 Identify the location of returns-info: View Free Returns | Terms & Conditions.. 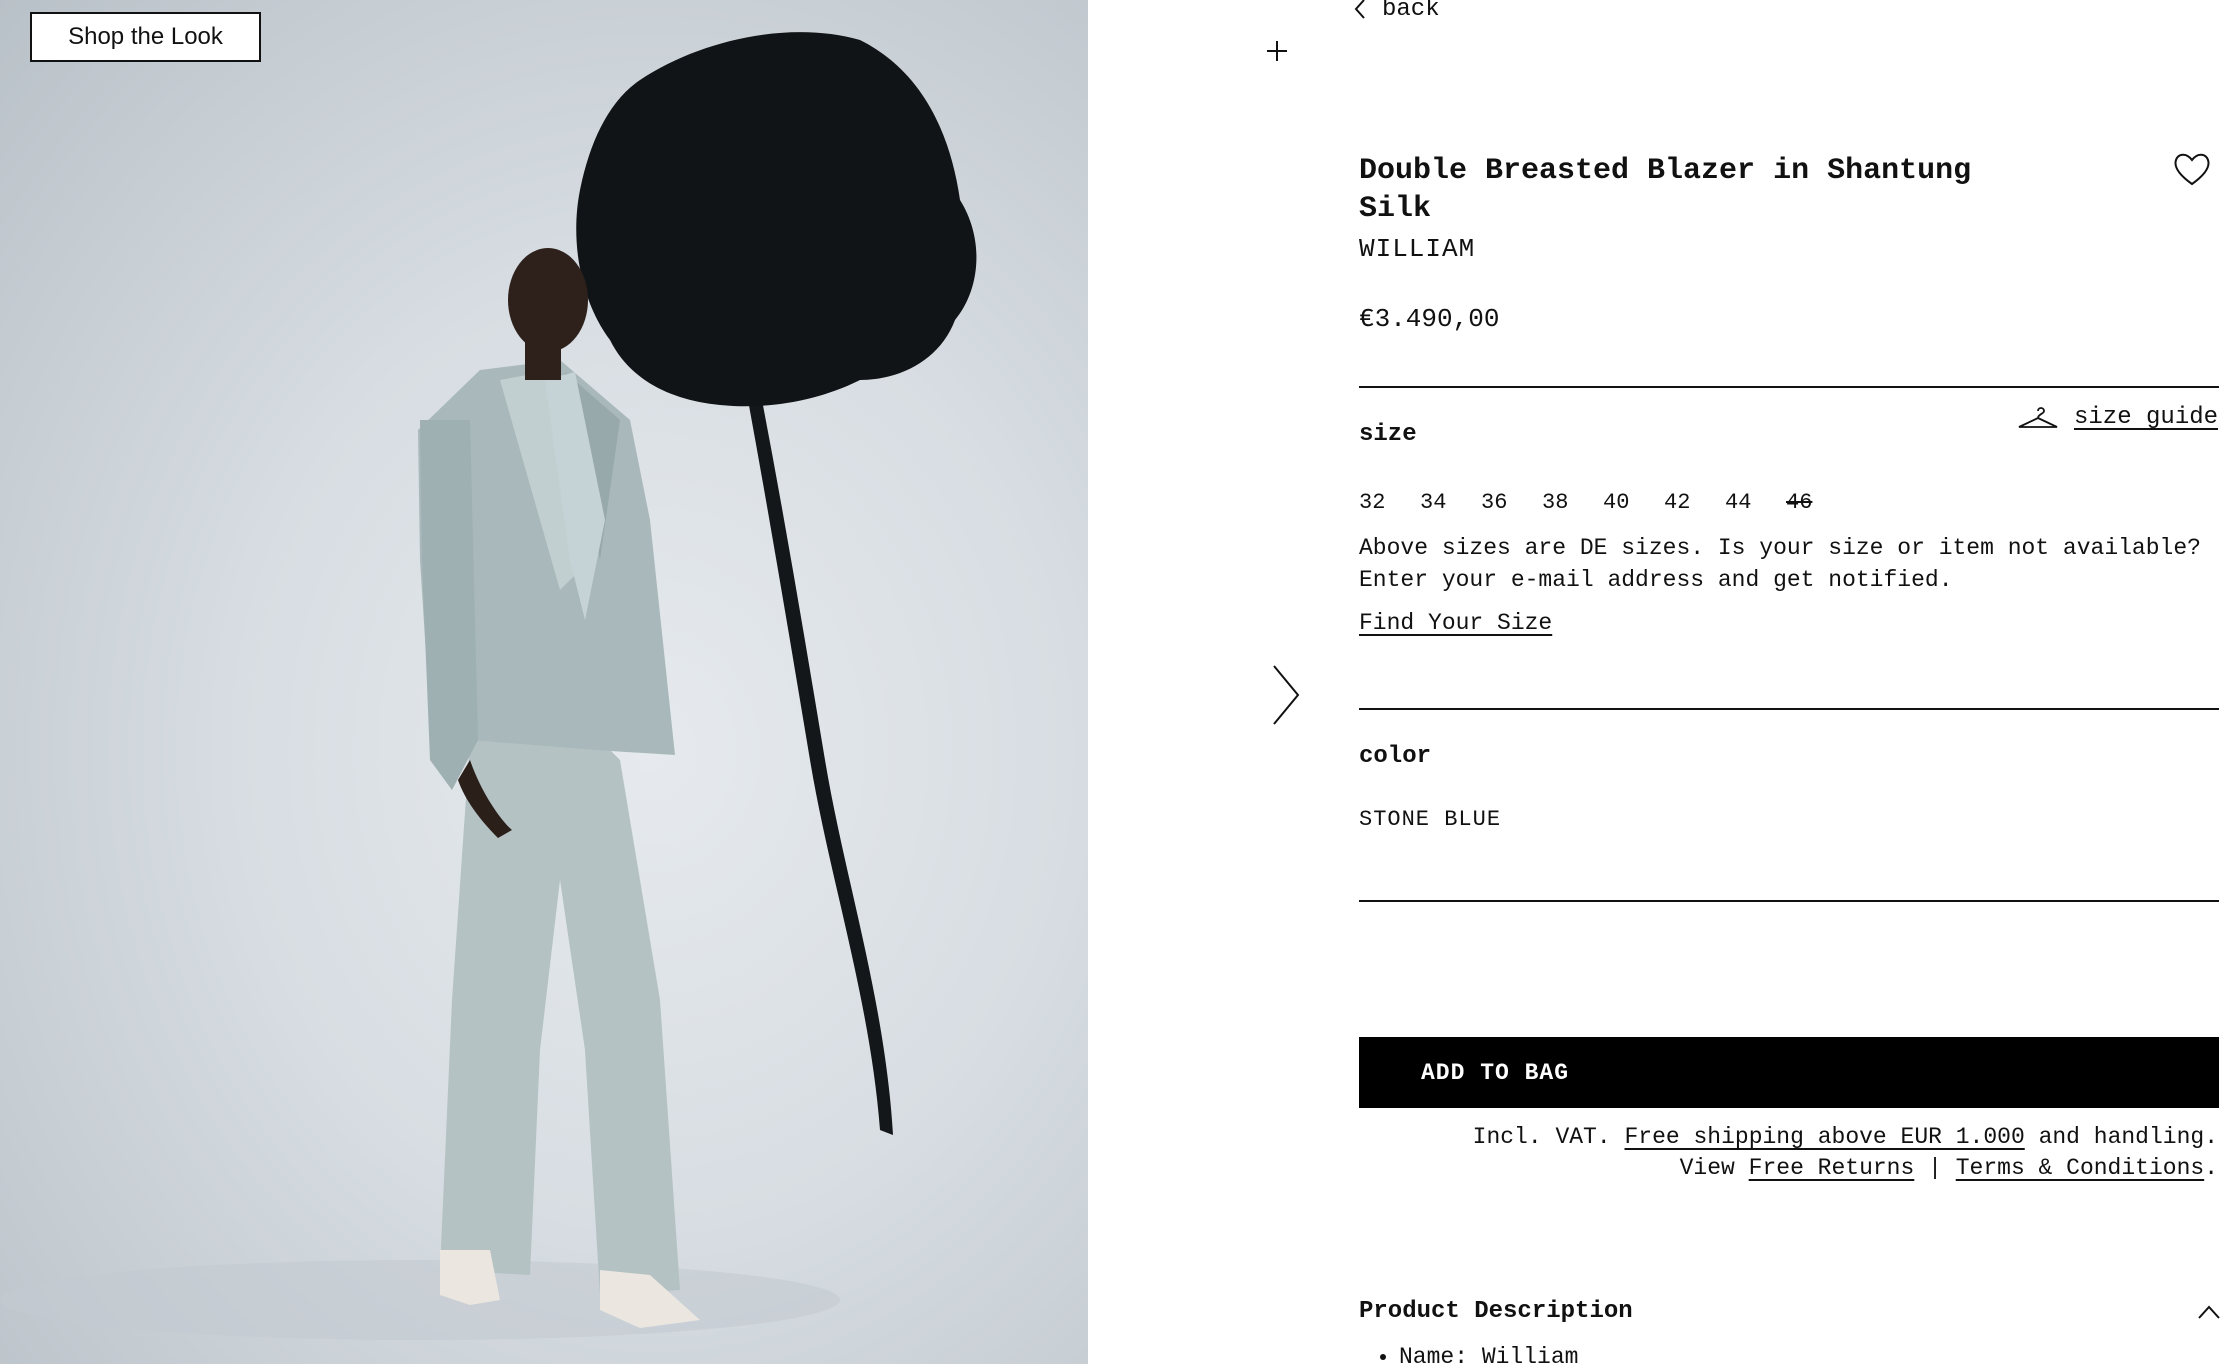
(1949, 1168).